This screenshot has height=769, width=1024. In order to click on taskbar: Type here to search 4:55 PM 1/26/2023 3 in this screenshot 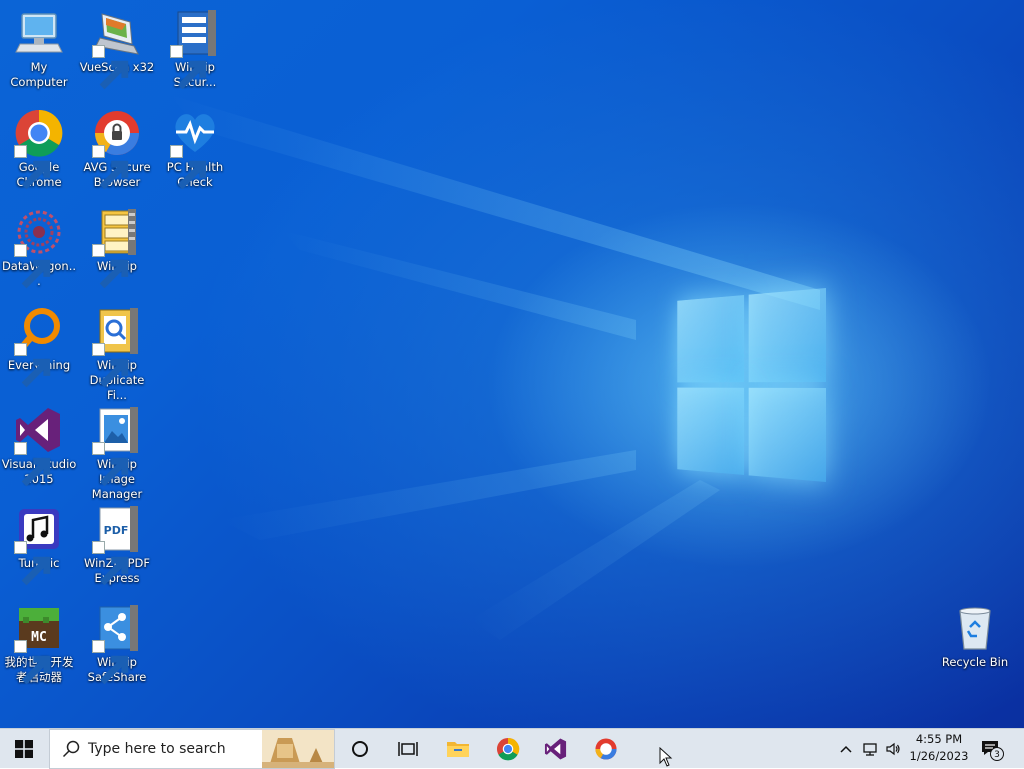, I will do `click(512, 748)`.